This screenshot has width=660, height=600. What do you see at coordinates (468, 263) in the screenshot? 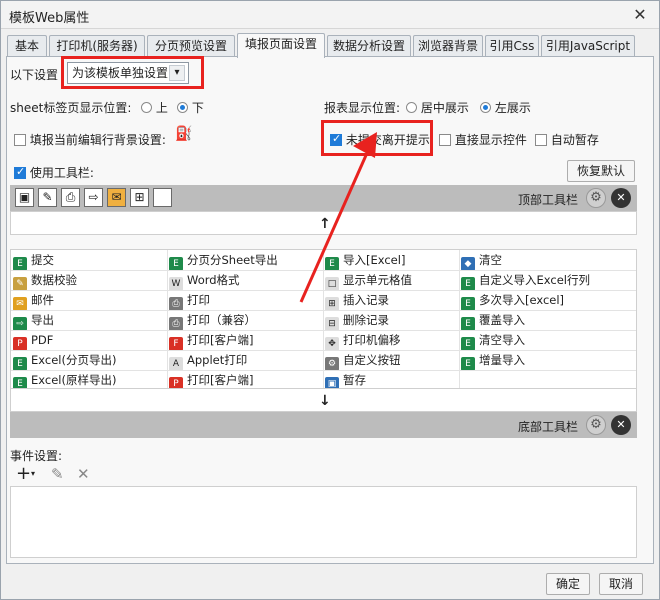
I see `eraser-icon: ◆` at bounding box center [468, 263].